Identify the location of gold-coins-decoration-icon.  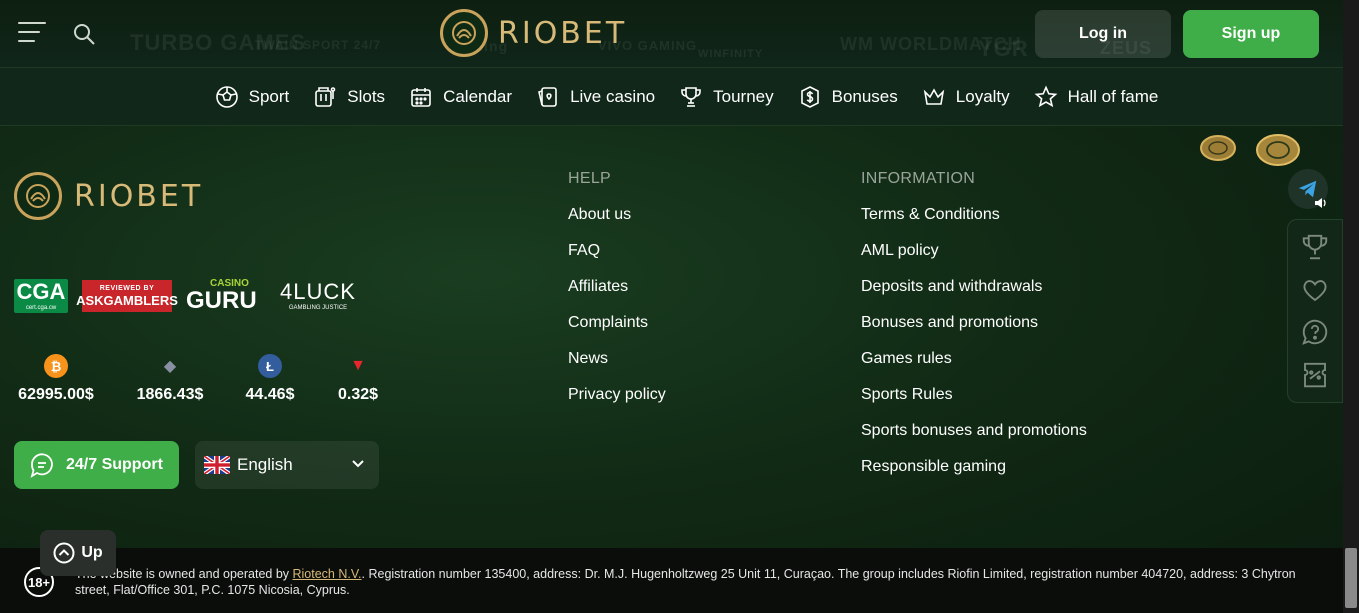
(1250, 150).